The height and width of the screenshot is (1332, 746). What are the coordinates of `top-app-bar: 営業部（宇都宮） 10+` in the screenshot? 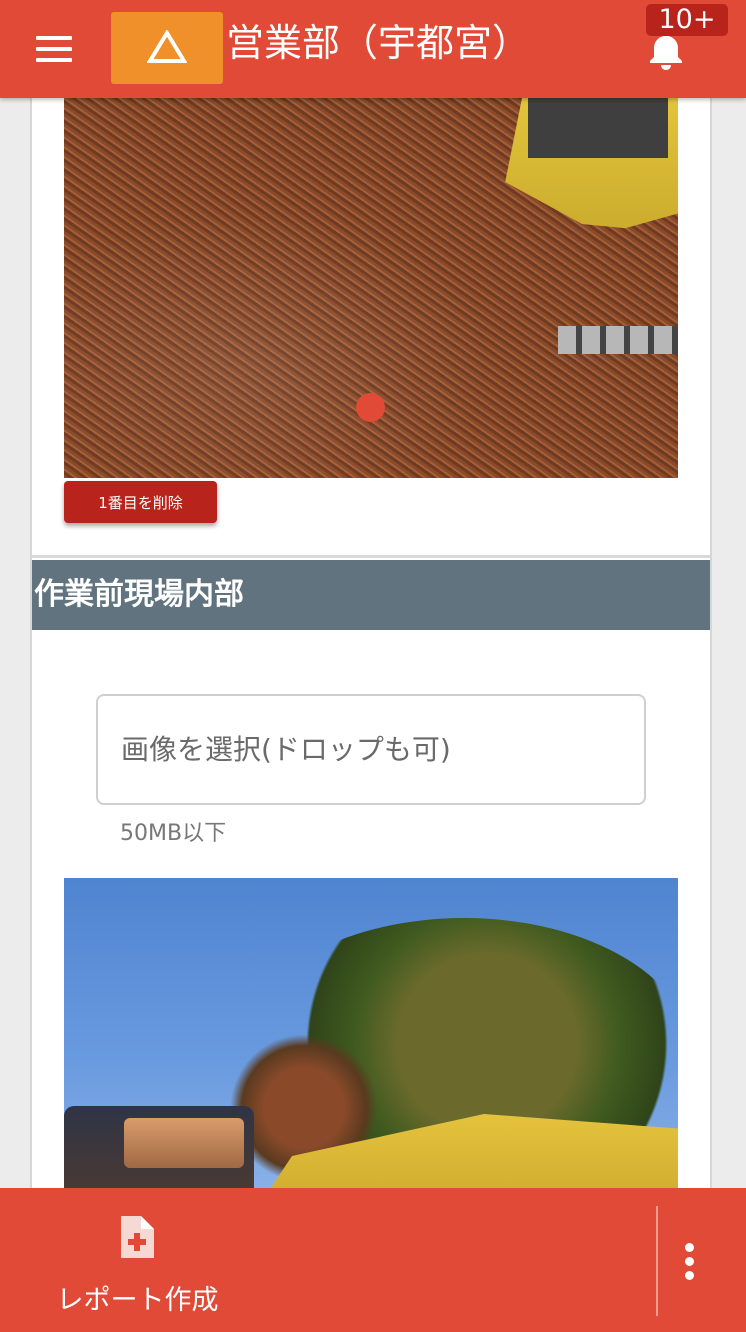 It's located at (373, 49).